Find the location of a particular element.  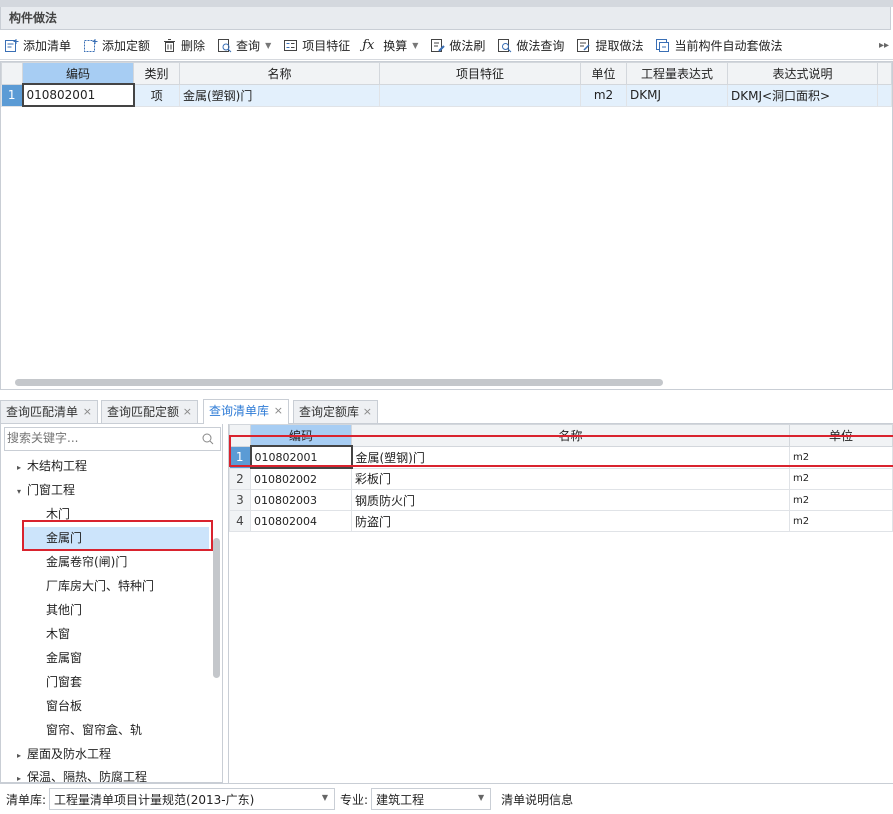

method-brush-label: 做法刷 is located at coordinates (467, 45).